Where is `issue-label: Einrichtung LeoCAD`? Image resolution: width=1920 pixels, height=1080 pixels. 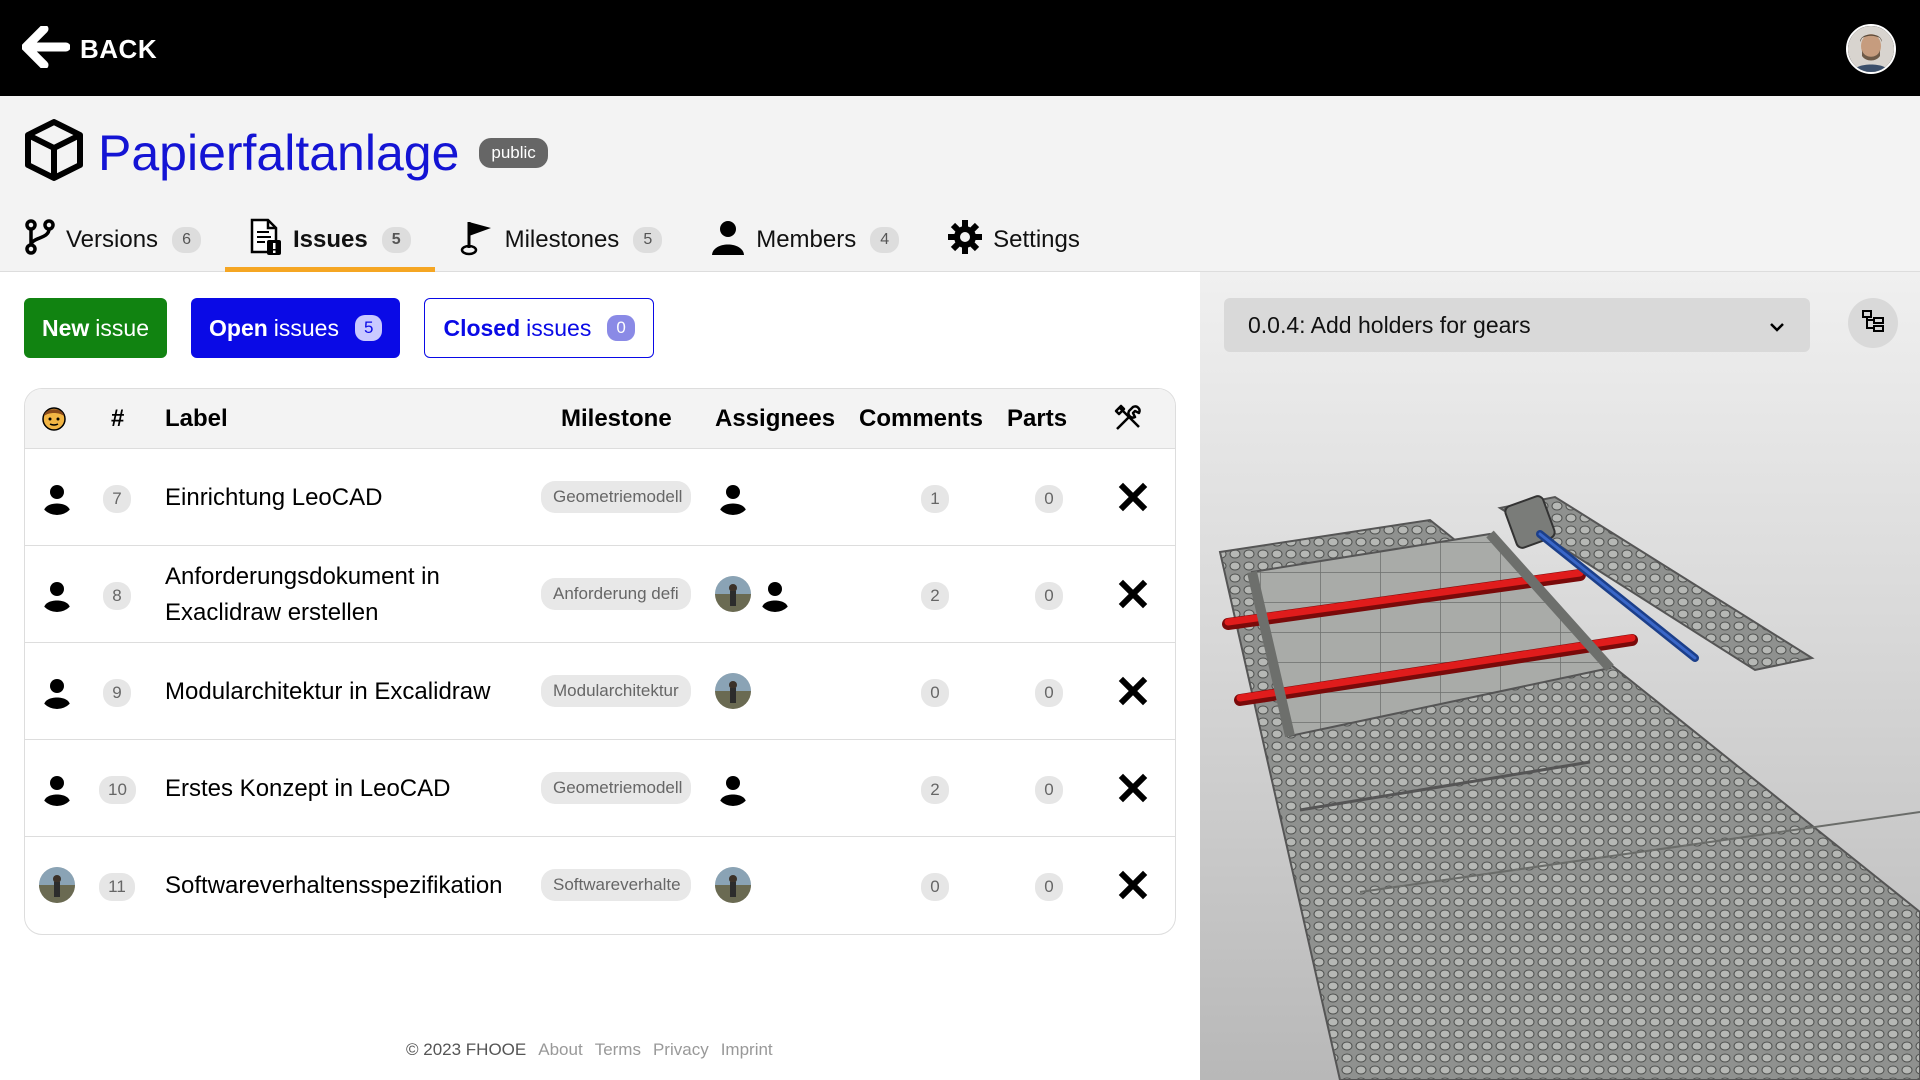 issue-label: Einrichtung LeoCAD is located at coordinates (330, 497).